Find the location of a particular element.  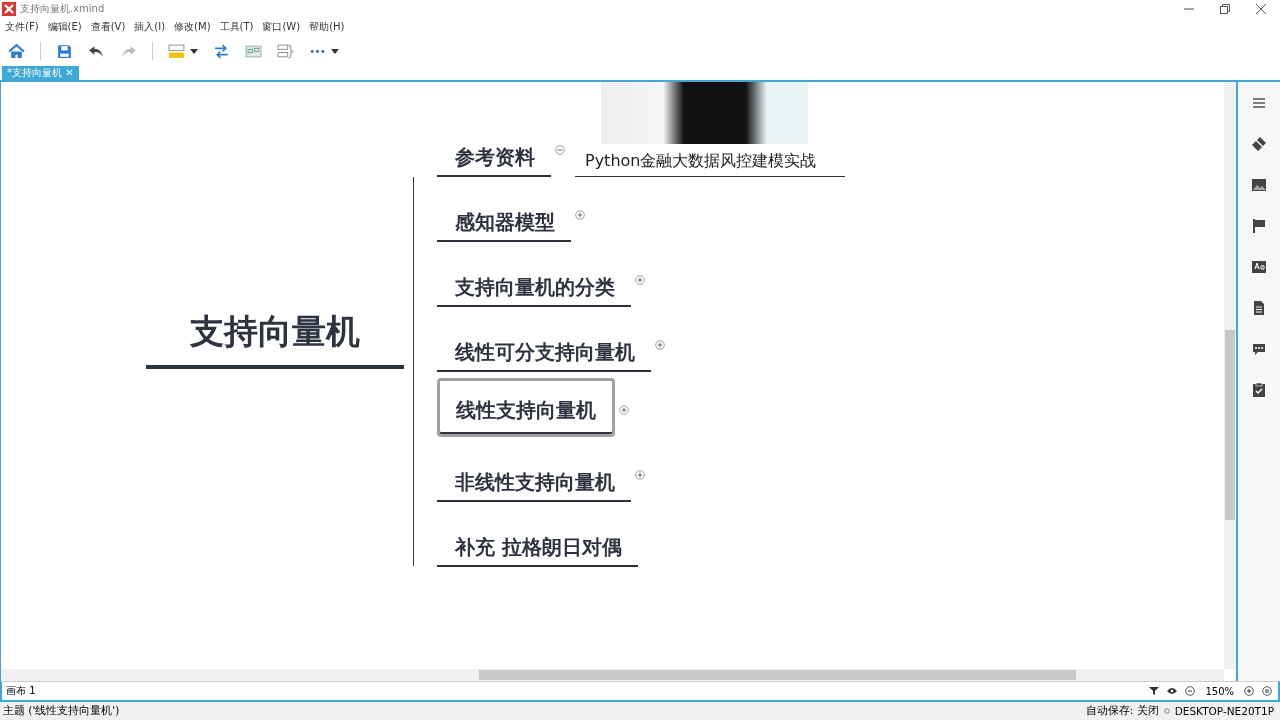

menu-item: 编辑(E) is located at coordinates (64, 27).